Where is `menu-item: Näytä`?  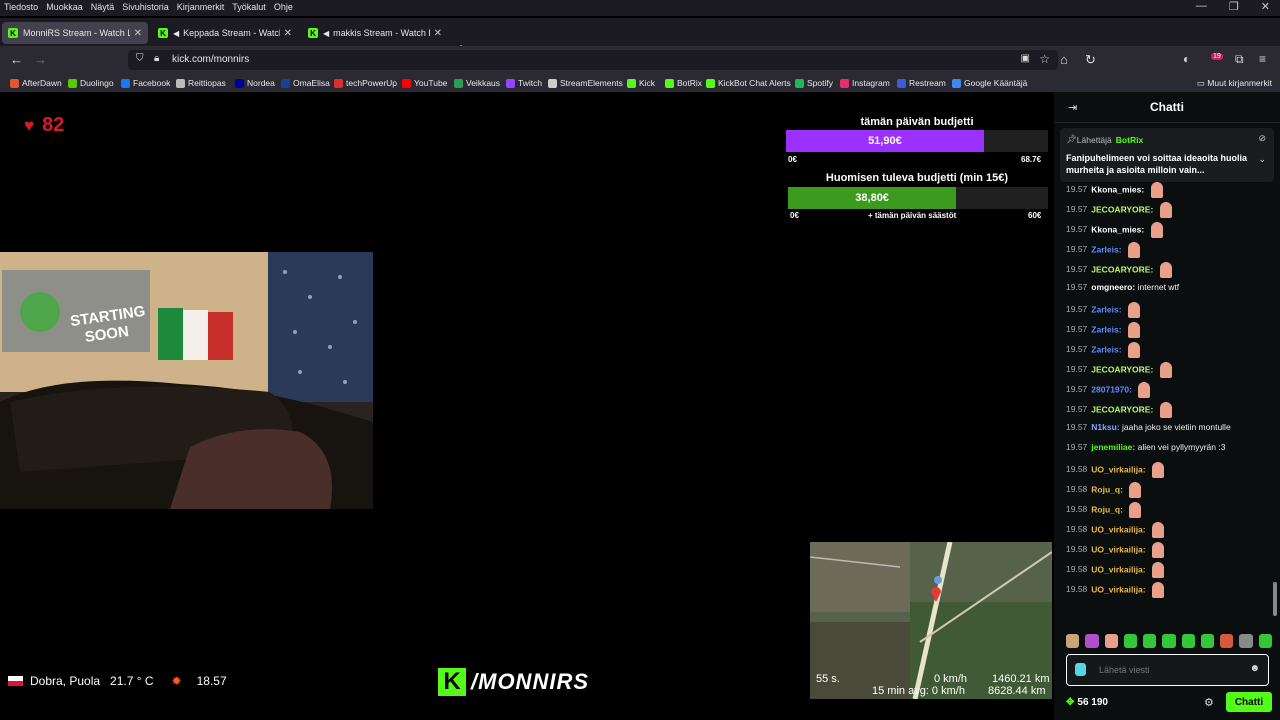 menu-item: Näytä is located at coordinates (103, 7).